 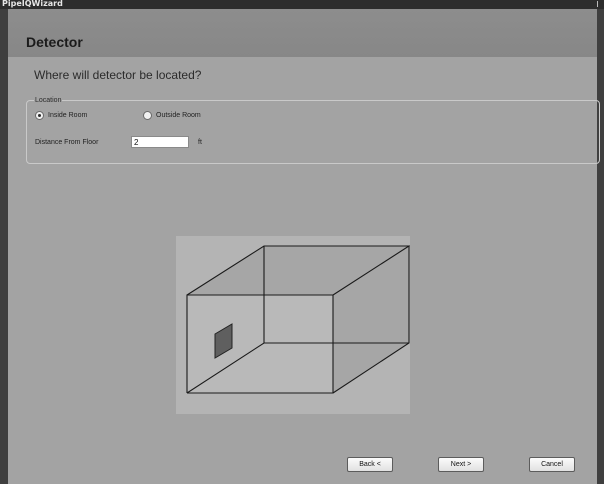 What do you see at coordinates (32, 4) in the screenshot?
I see `window-title: PipeIQWizard` at bounding box center [32, 4].